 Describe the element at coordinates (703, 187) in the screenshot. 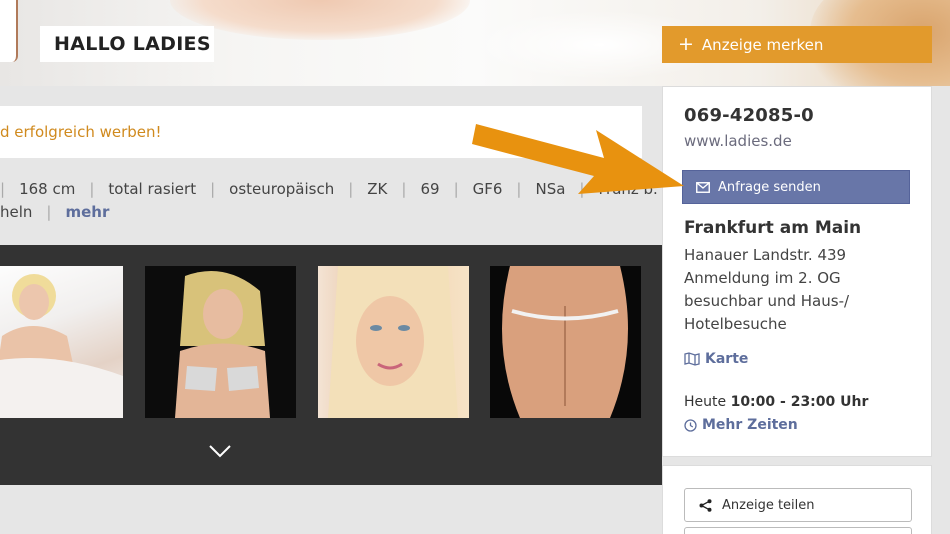

I see `envelope-icon` at that location.